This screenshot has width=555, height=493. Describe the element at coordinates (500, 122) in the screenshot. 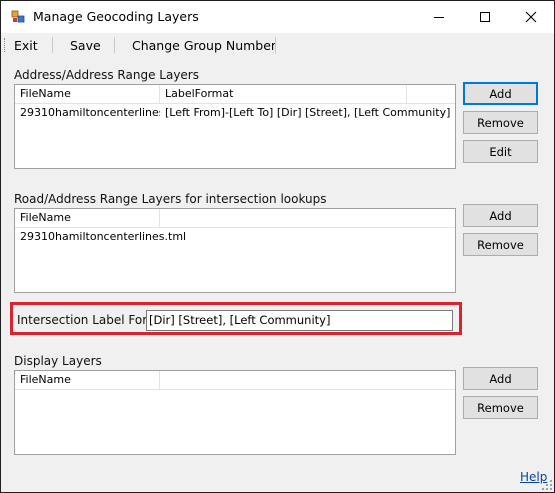

I see `address-remove-button: Remove` at that location.